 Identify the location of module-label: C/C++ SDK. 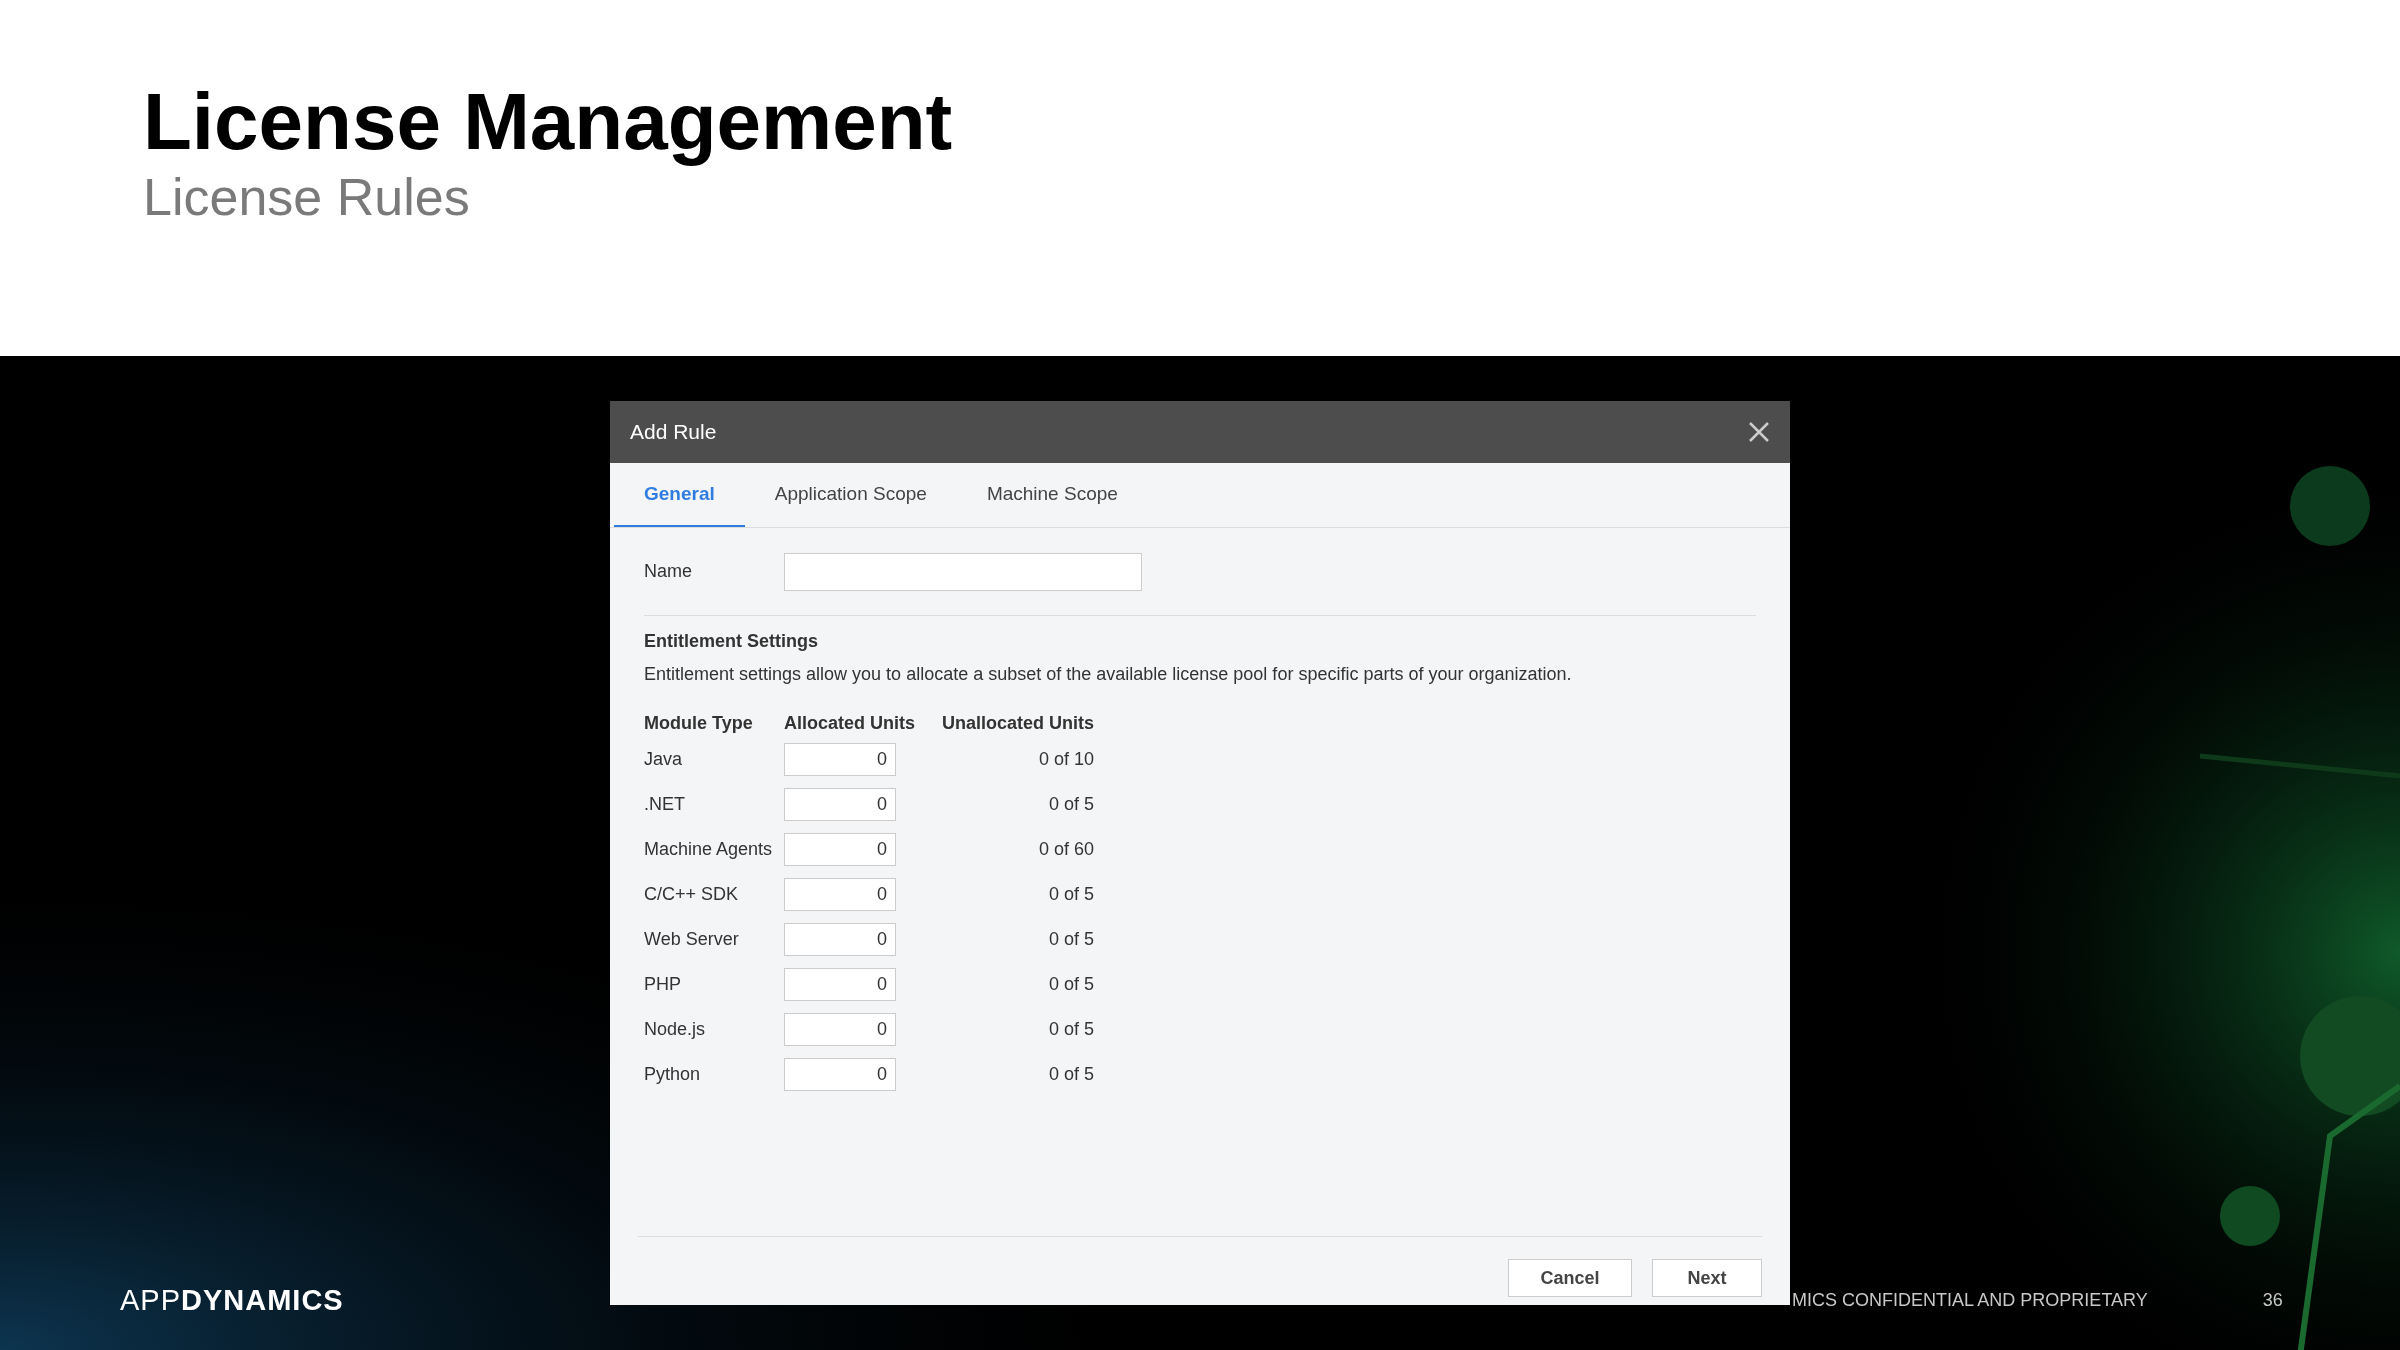
(691, 894).